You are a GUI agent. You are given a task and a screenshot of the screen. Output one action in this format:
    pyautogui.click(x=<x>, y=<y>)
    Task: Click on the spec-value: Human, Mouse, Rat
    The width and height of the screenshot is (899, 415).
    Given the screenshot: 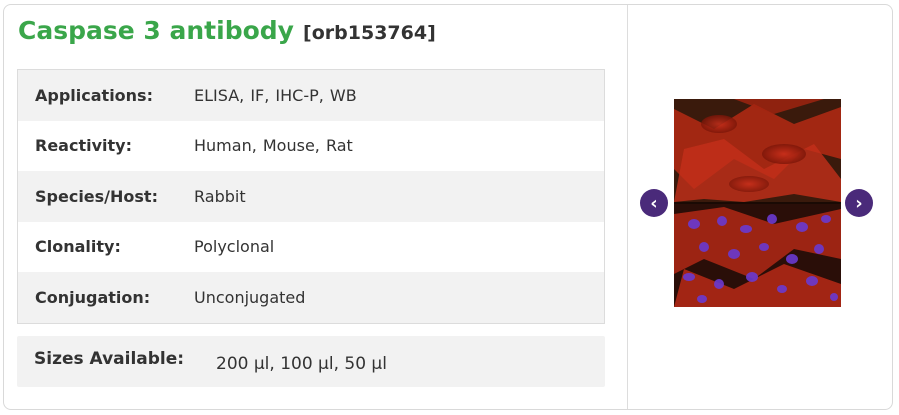 What is the action you would take?
    pyautogui.click(x=273, y=146)
    